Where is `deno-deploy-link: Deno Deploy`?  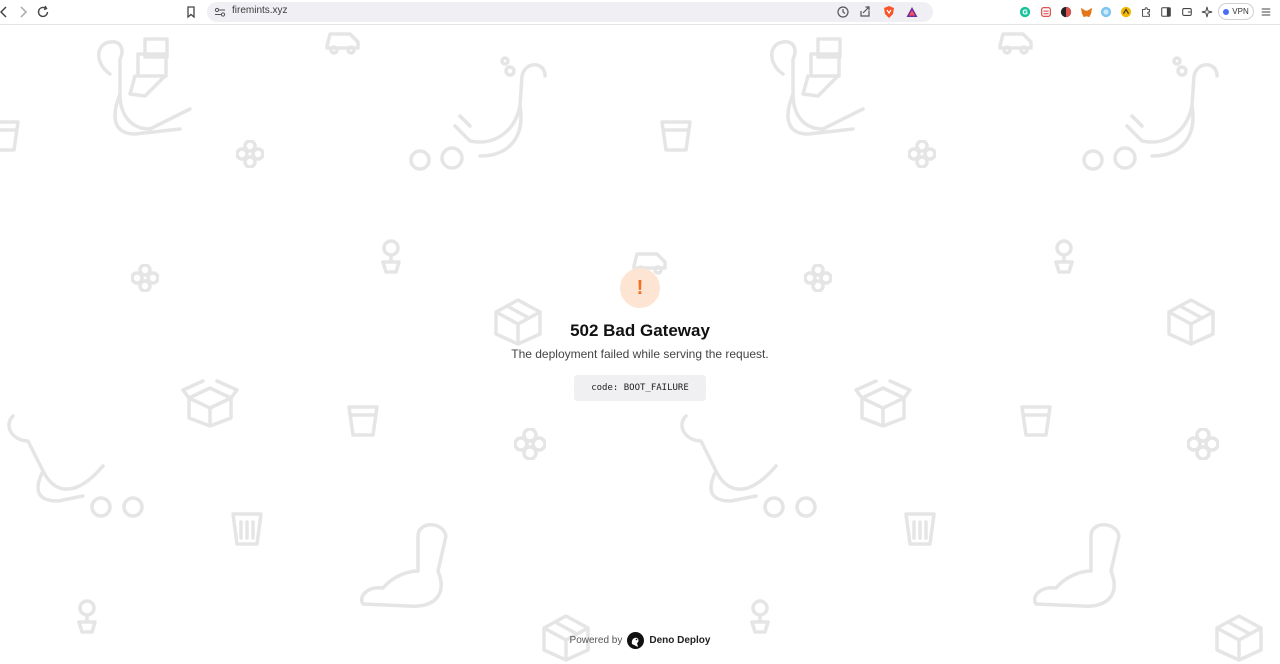
deno-deploy-link: Deno Deploy is located at coordinates (679, 640).